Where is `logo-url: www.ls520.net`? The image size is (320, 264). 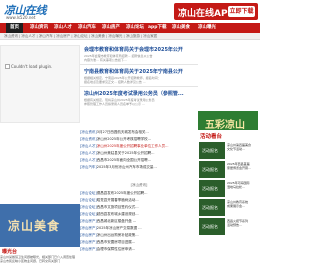 logo-url: www.ls520.net is located at coordinates (21, 17).